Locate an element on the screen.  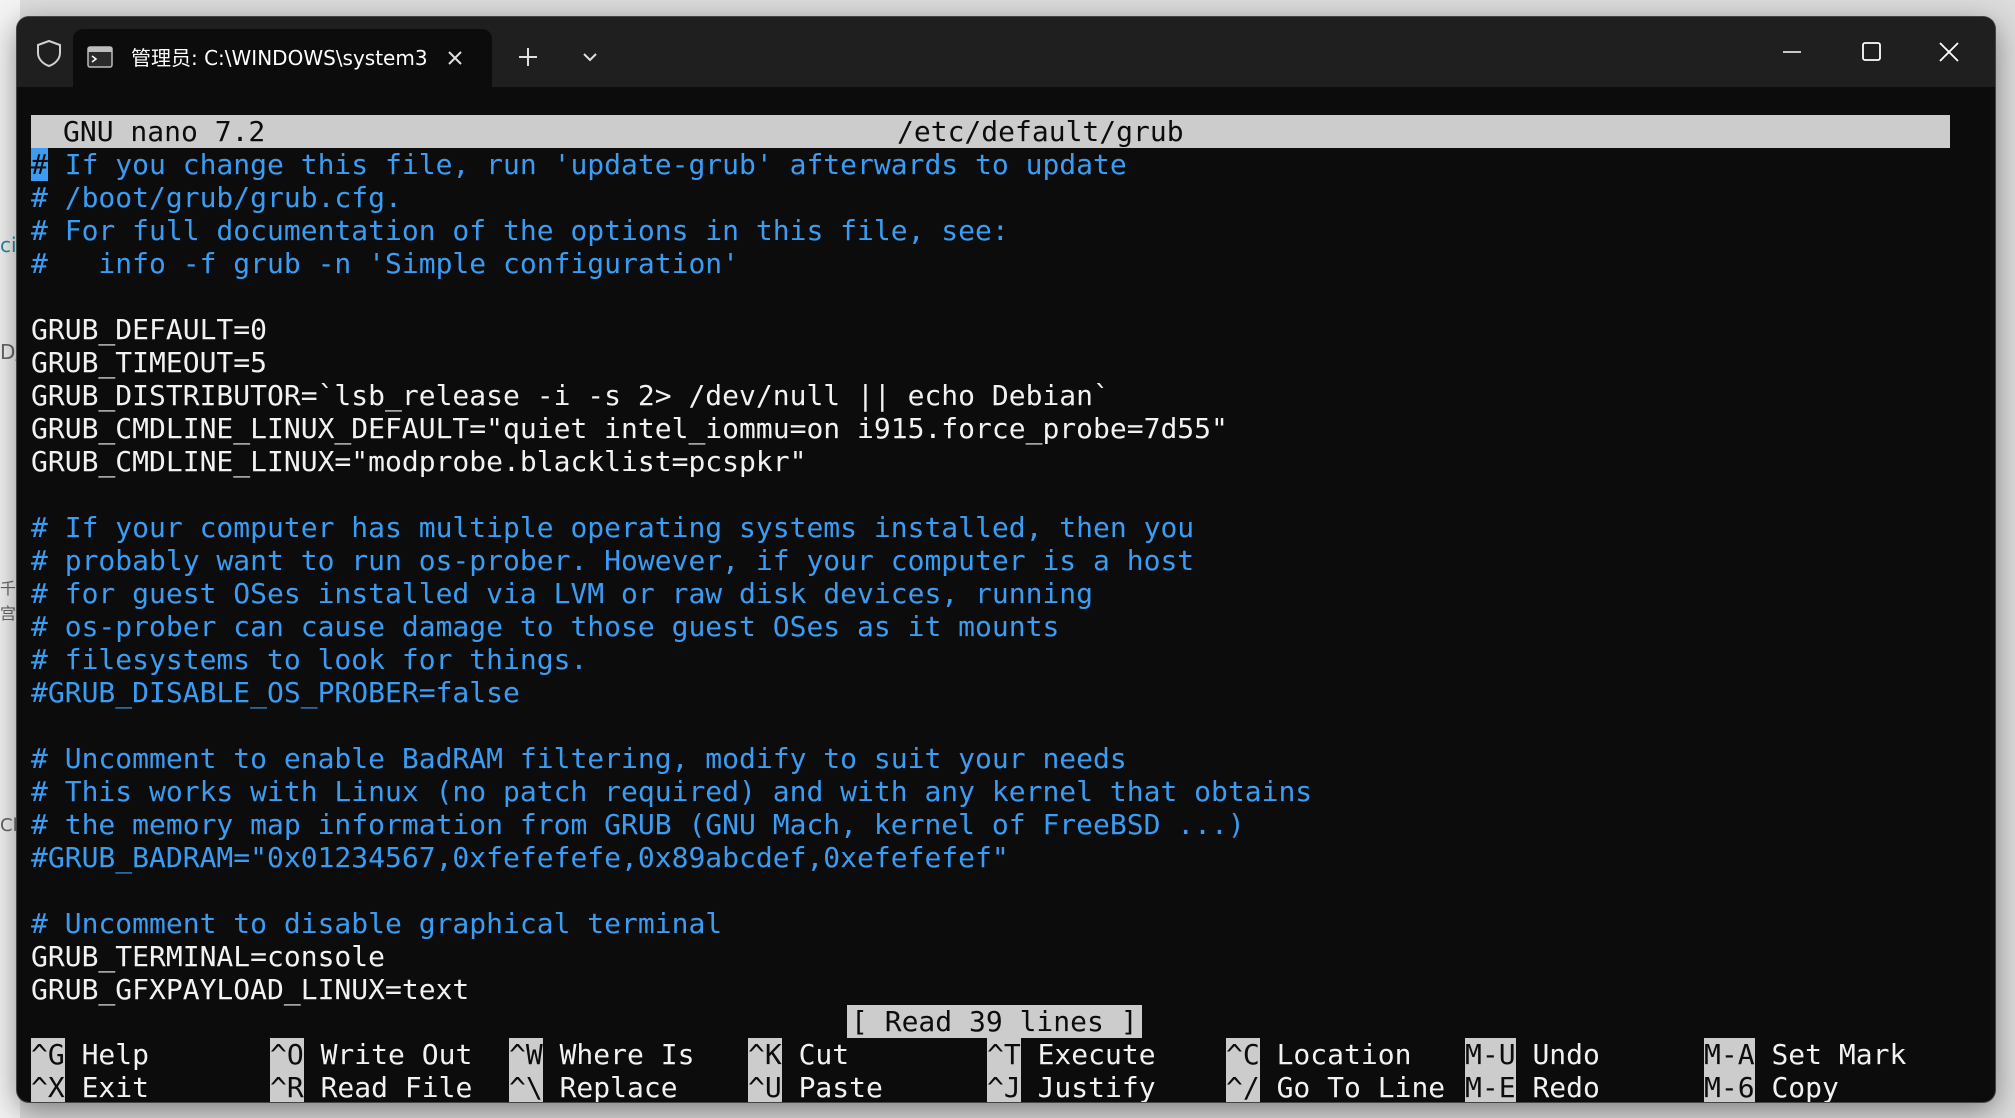
close-icon is located at coordinates (1949, 52).